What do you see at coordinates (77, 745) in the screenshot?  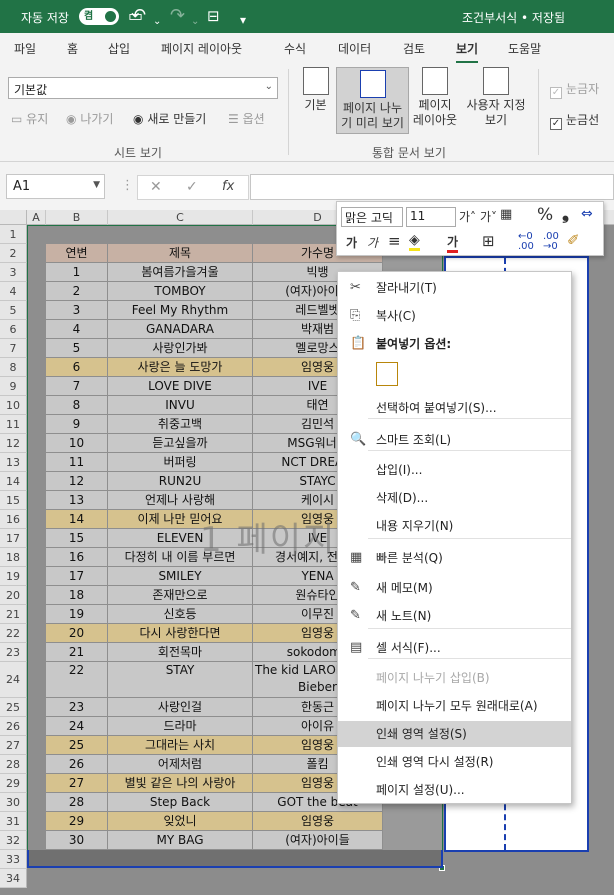 I see `table-cell: 25` at bounding box center [77, 745].